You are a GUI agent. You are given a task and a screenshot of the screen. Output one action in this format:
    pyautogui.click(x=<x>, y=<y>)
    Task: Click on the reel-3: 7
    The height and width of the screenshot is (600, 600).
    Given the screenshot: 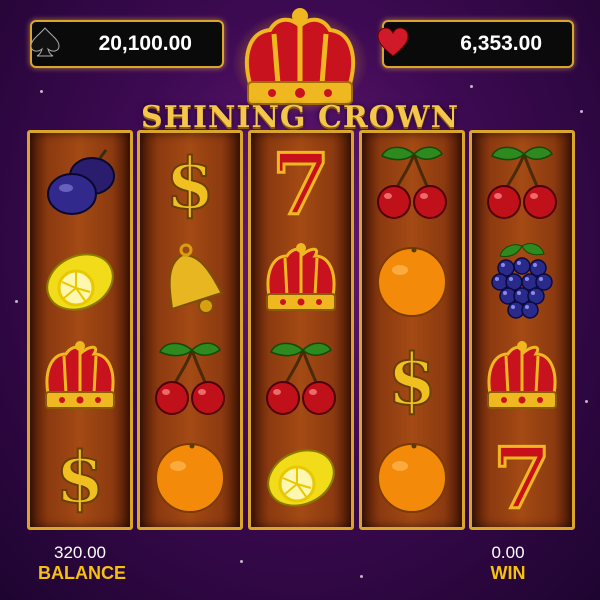 What is the action you would take?
    pyautogui.click(x=301, y=330)
    